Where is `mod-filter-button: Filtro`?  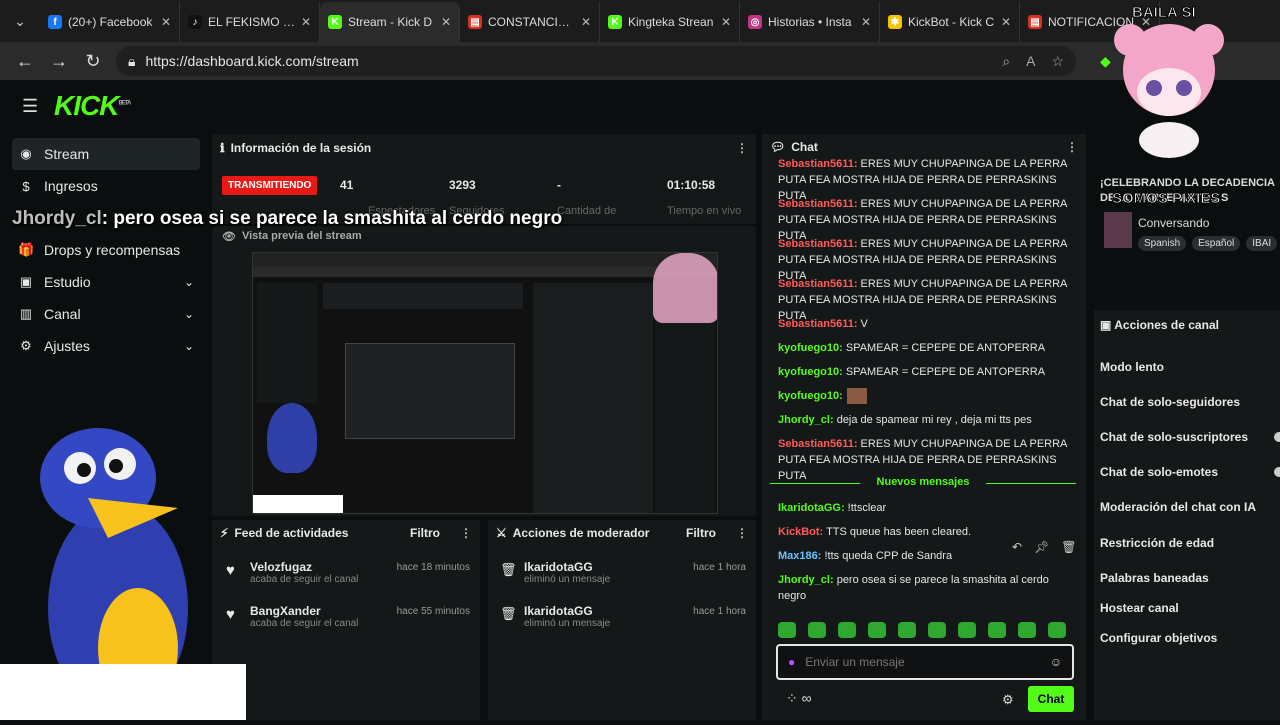 mod-filter-button: Filtro is located at coordinates (701, 533).